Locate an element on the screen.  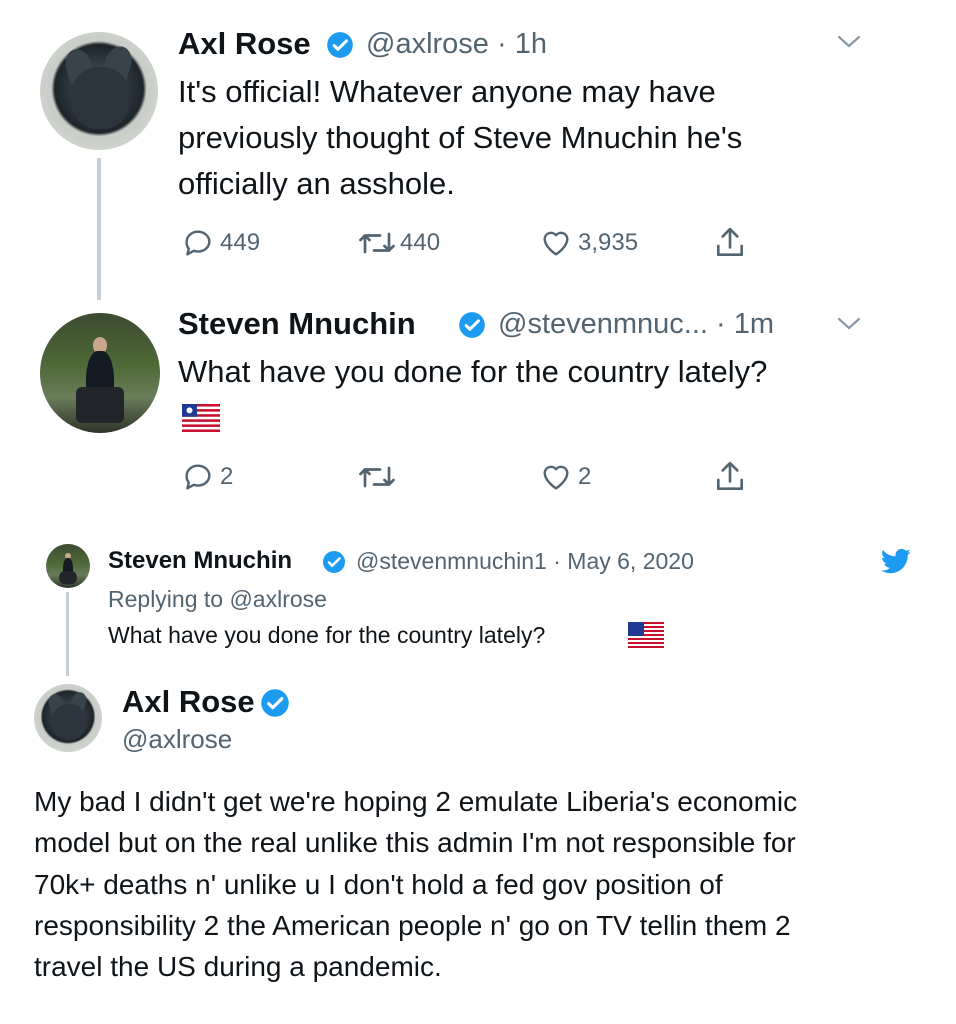
like-button: 3,935 is located at coordinates (588, 243).